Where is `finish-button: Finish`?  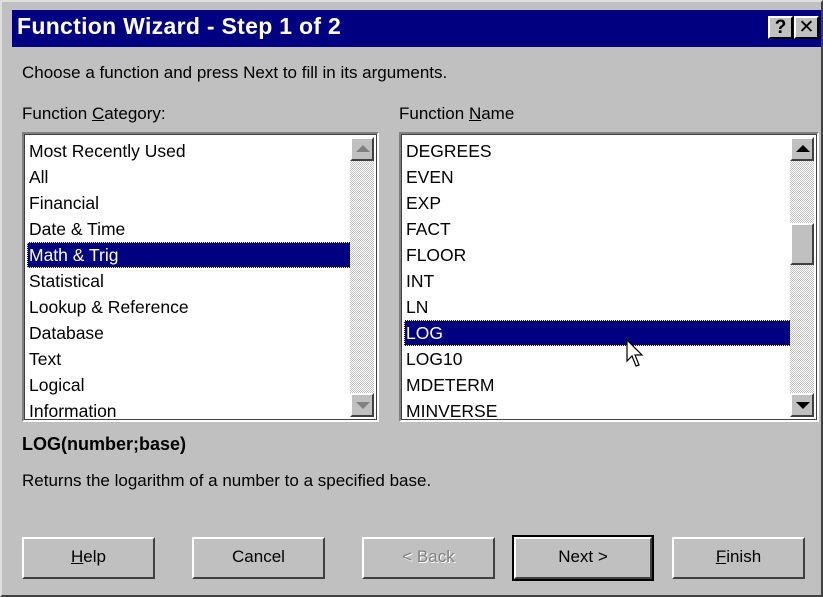
finish-button: Finish is located at coordinates (738, 558).